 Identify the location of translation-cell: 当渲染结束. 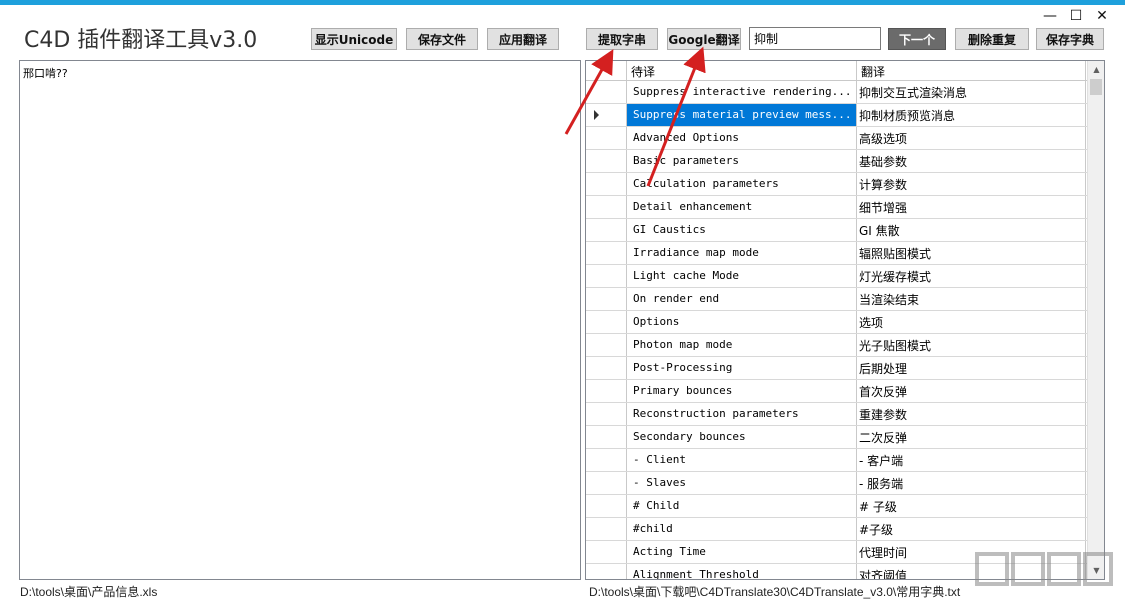
(971, 299).